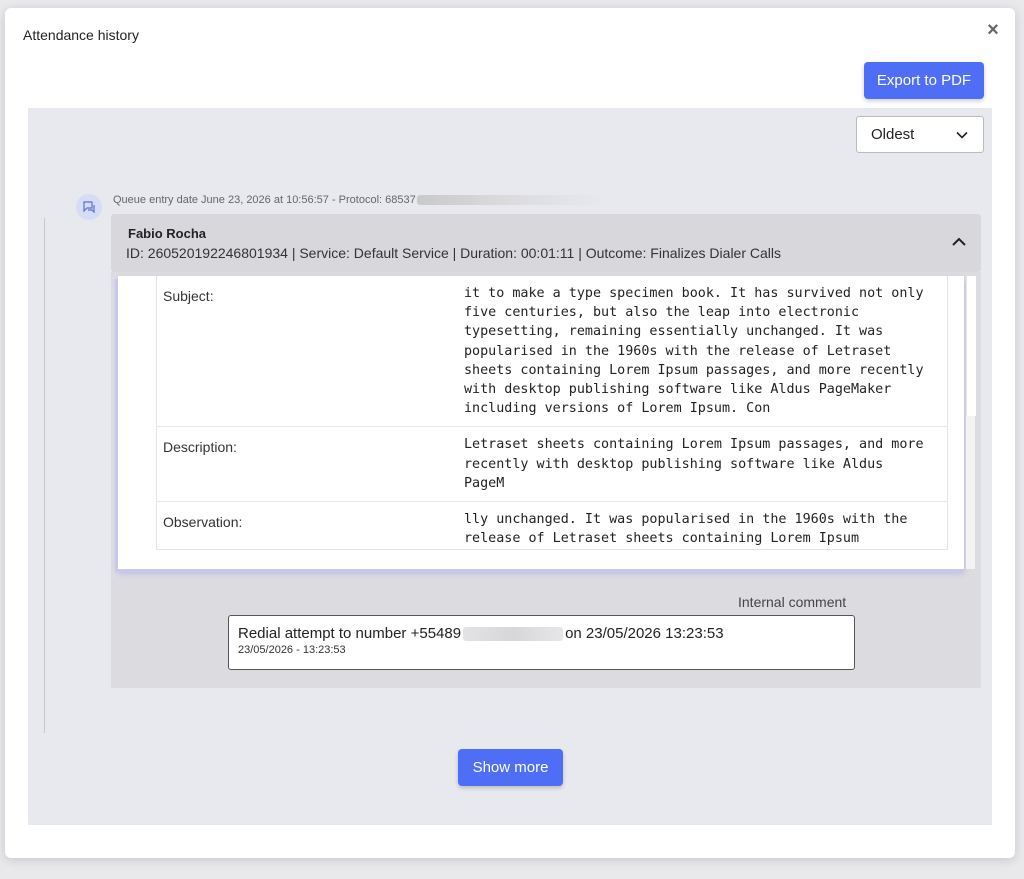 The height and width of the screenshot is (879, 1024). Describe the element at coordinates (959, 242) in the screenshot. I see `chevron-up-icon` at that location.